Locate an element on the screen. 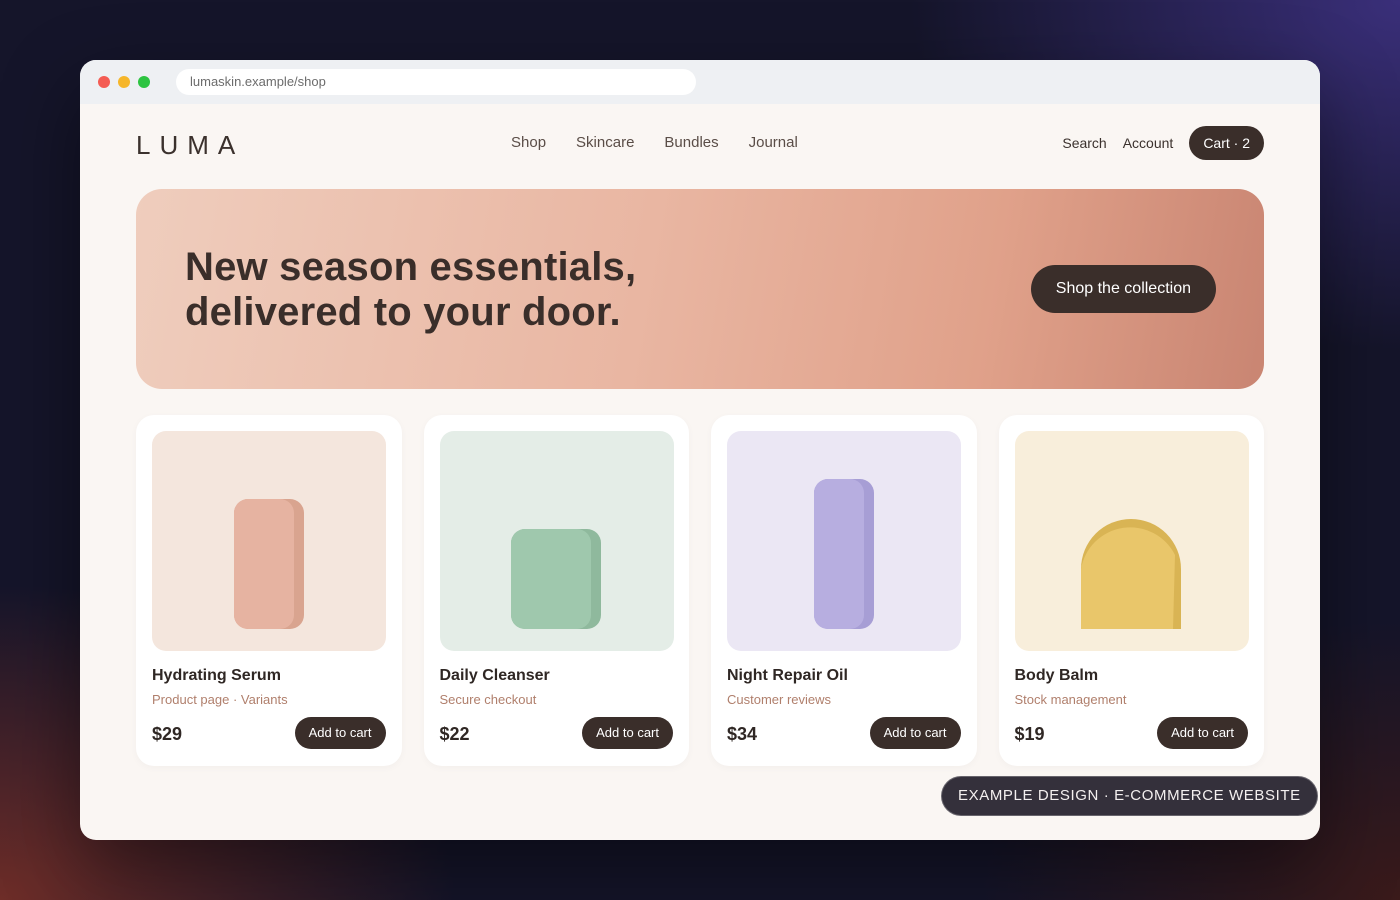 The height and width of the screenshot is (900, 1400). nav-link-journal: Journal is located at coordinates (773, 142).